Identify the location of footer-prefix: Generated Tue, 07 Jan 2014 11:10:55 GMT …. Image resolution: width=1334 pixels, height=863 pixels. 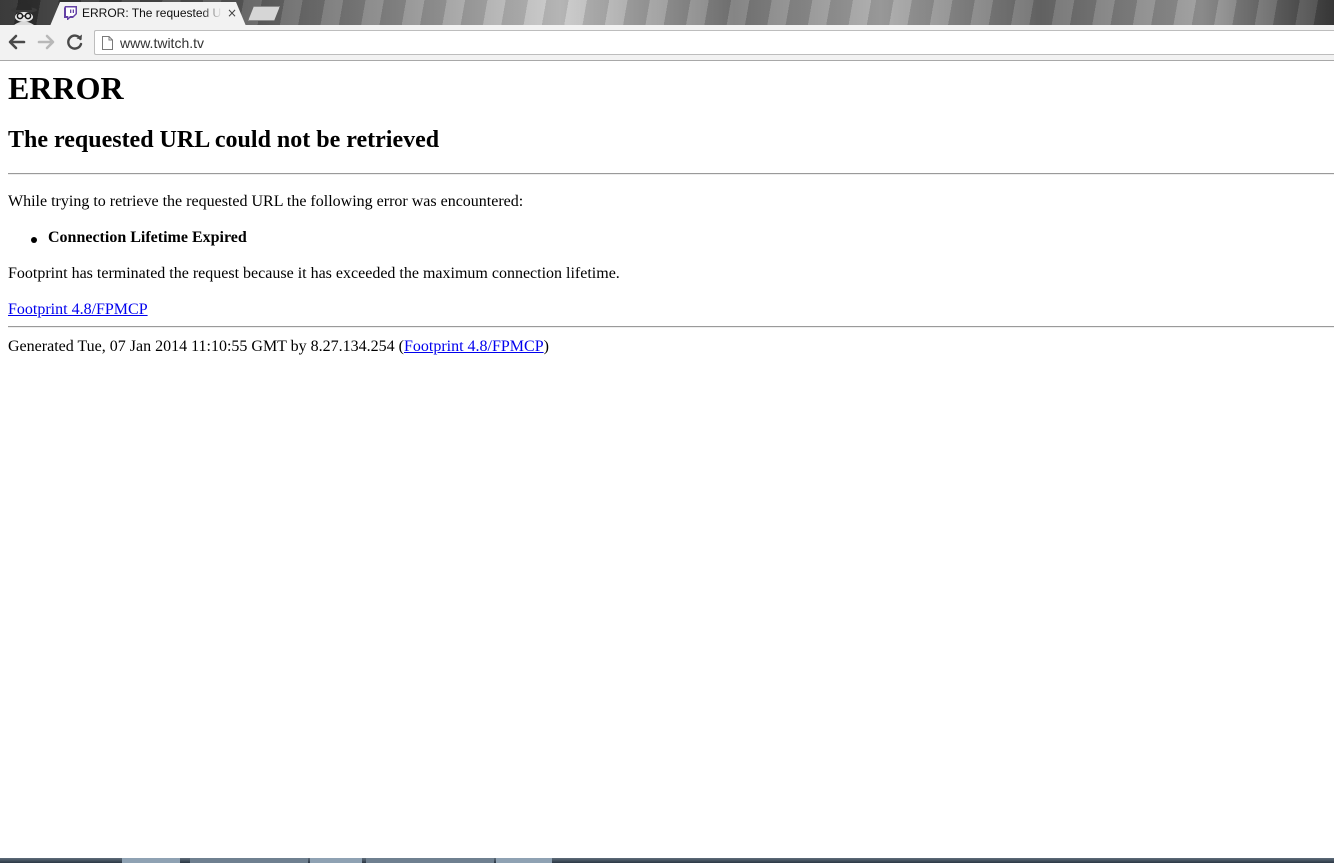
(206, 346).